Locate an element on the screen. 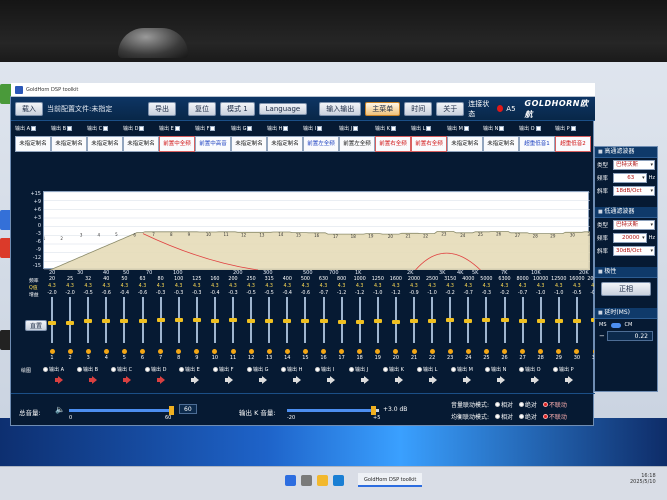 This screenshot has width=667, height=500. channel-4: 输出 E 前置中全频 is located at coordinates (178, 140).